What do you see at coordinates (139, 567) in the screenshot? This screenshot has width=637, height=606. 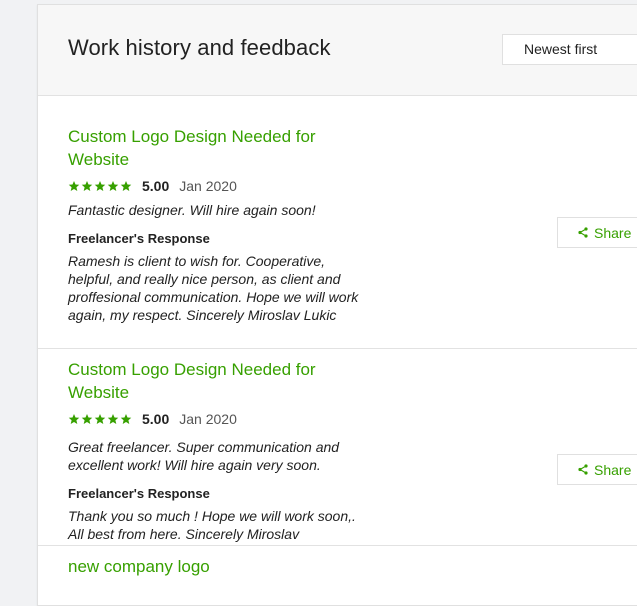 I see `job-title-link: new company logo` at bounding box center [139, 567].